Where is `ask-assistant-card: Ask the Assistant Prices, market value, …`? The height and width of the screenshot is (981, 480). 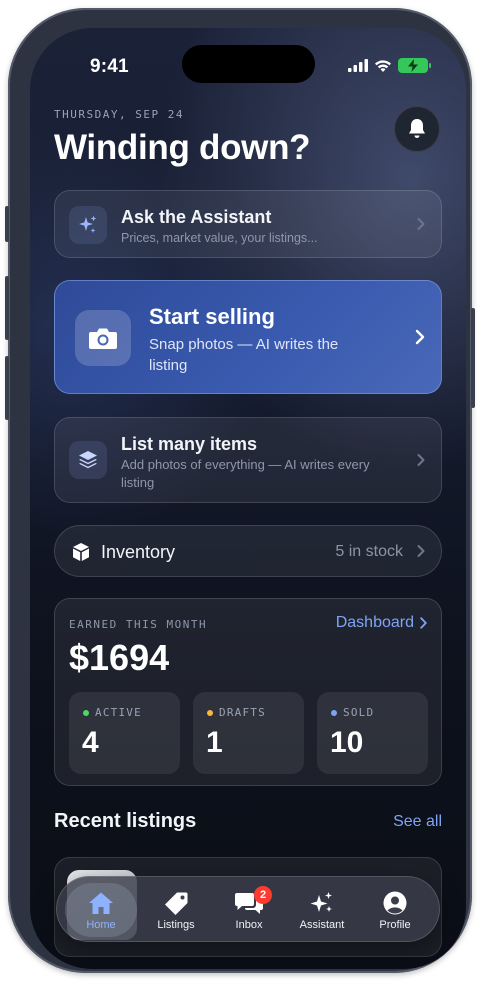
ask-assistant-card: Ask the Assistant Prices, market value, … is located at coordinates (248, 224).